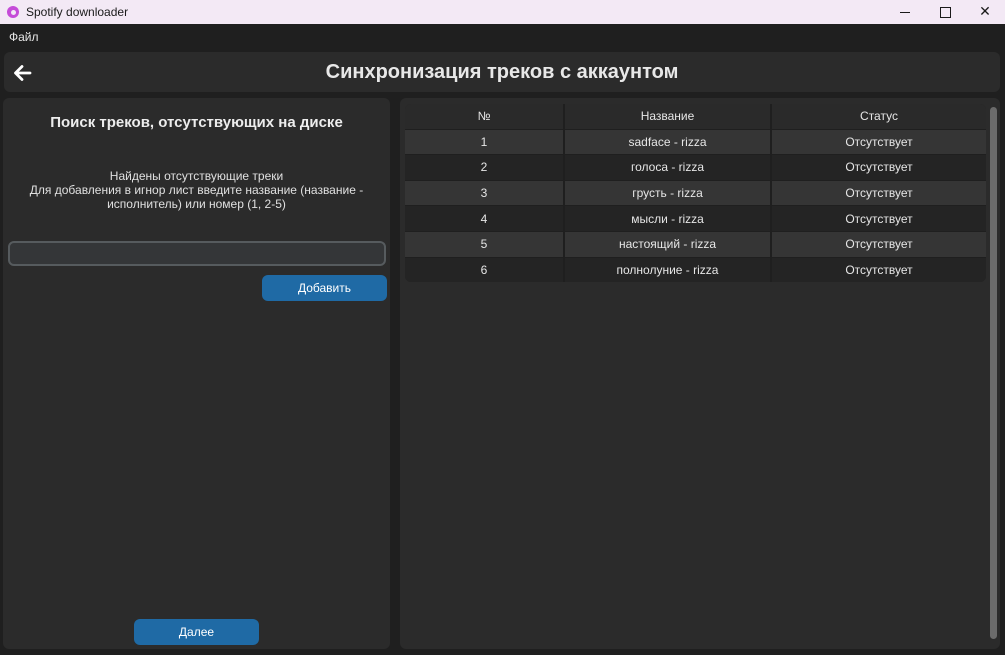 This screenshot has height=655, width=1005. I want to click on window-controls: ✕, so click(945, 12).